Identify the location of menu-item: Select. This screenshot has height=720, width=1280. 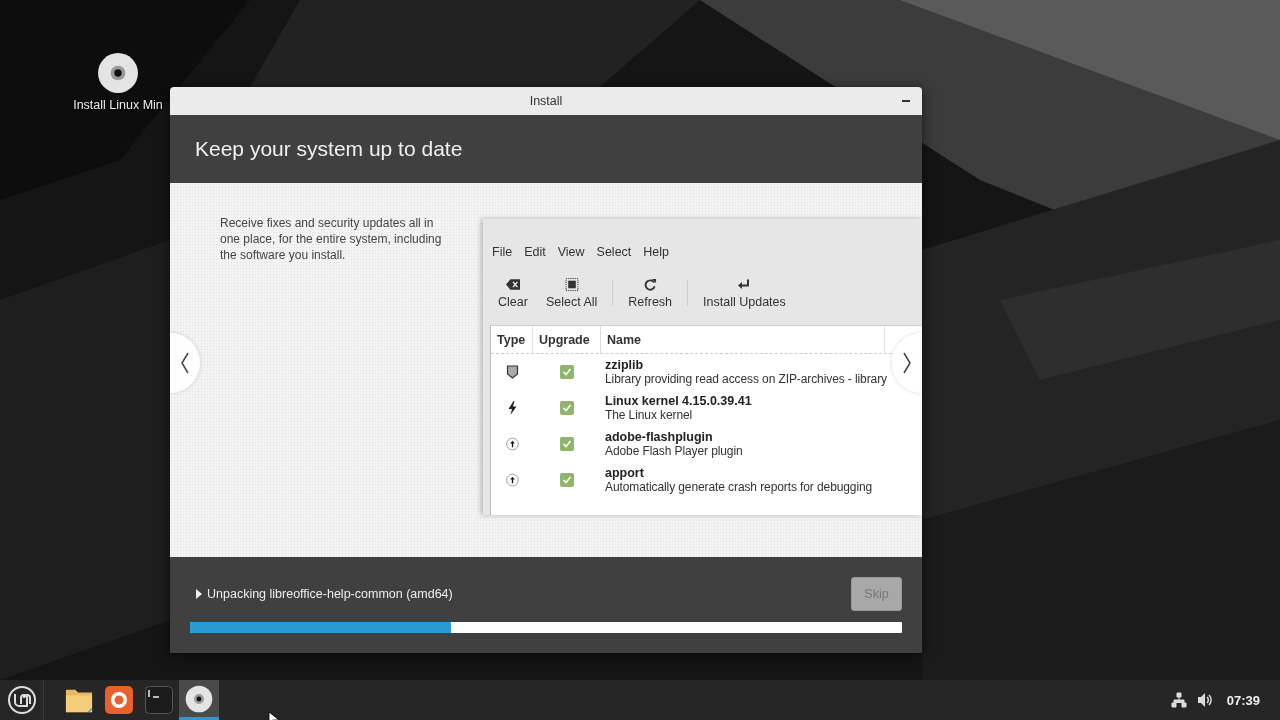
(614, 254).